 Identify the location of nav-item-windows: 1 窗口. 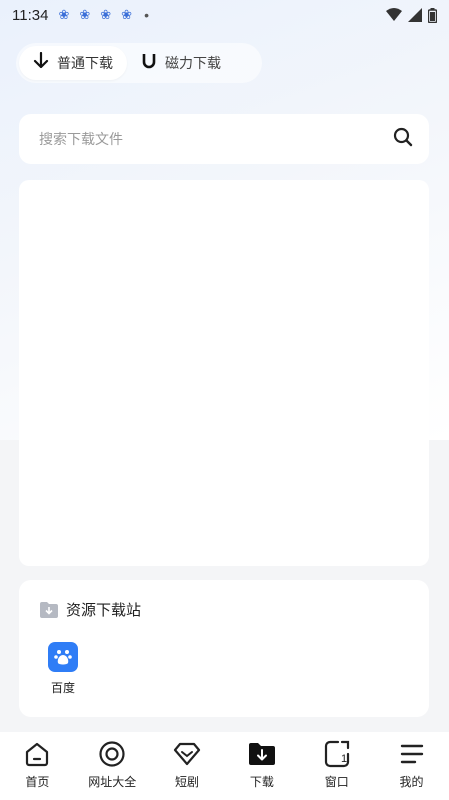
(337, 765).